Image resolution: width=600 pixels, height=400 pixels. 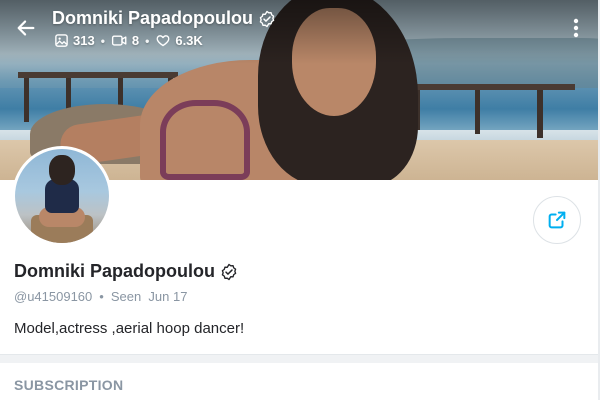 I want to click on profile-bio: Model,actress ,aerial hoop dancer!, so click(x=129, y=328).